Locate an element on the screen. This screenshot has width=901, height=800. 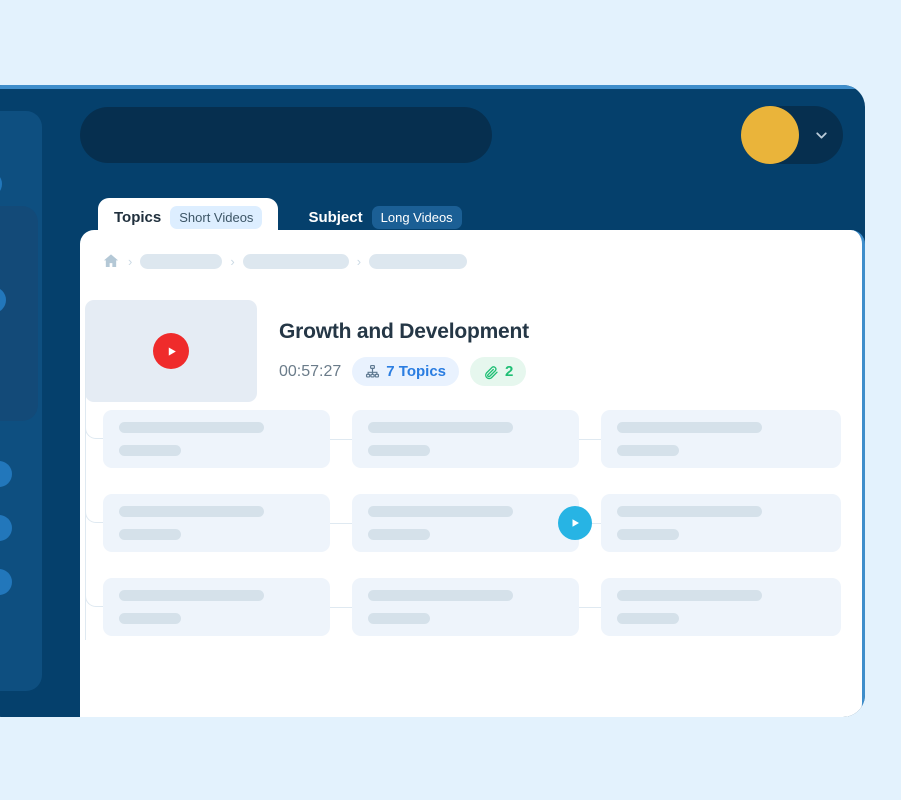
video-thumbnail is located at coordinates (171, 351).